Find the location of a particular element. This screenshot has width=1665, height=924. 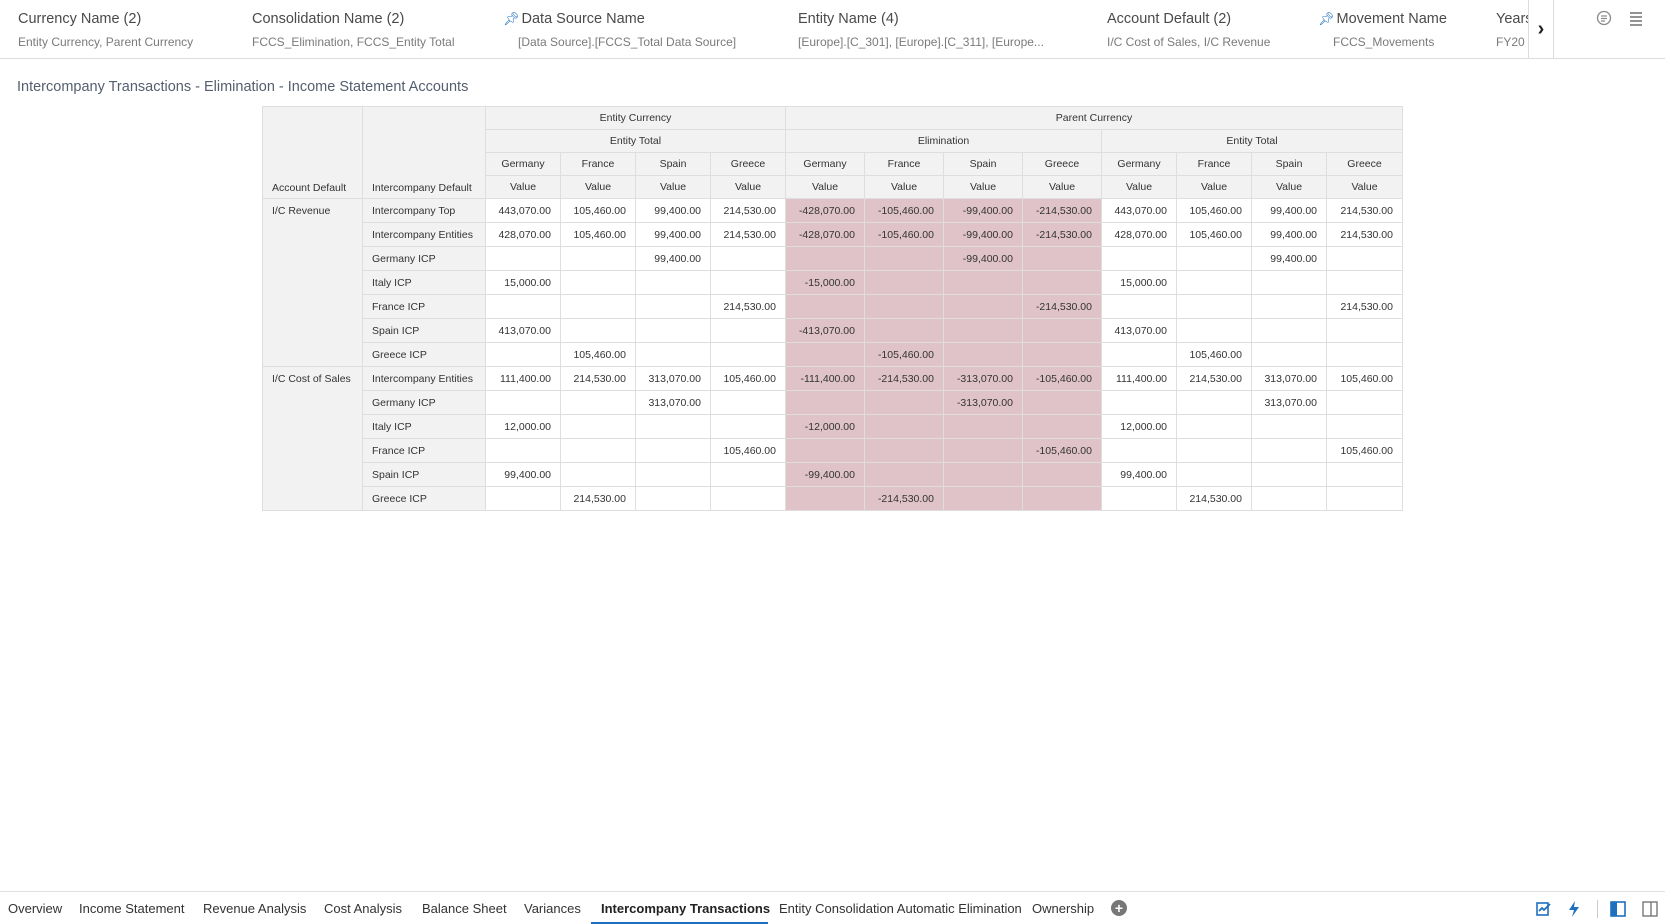

row-header-account: I/C Cost of Sales is located at coordinates (312, 438).